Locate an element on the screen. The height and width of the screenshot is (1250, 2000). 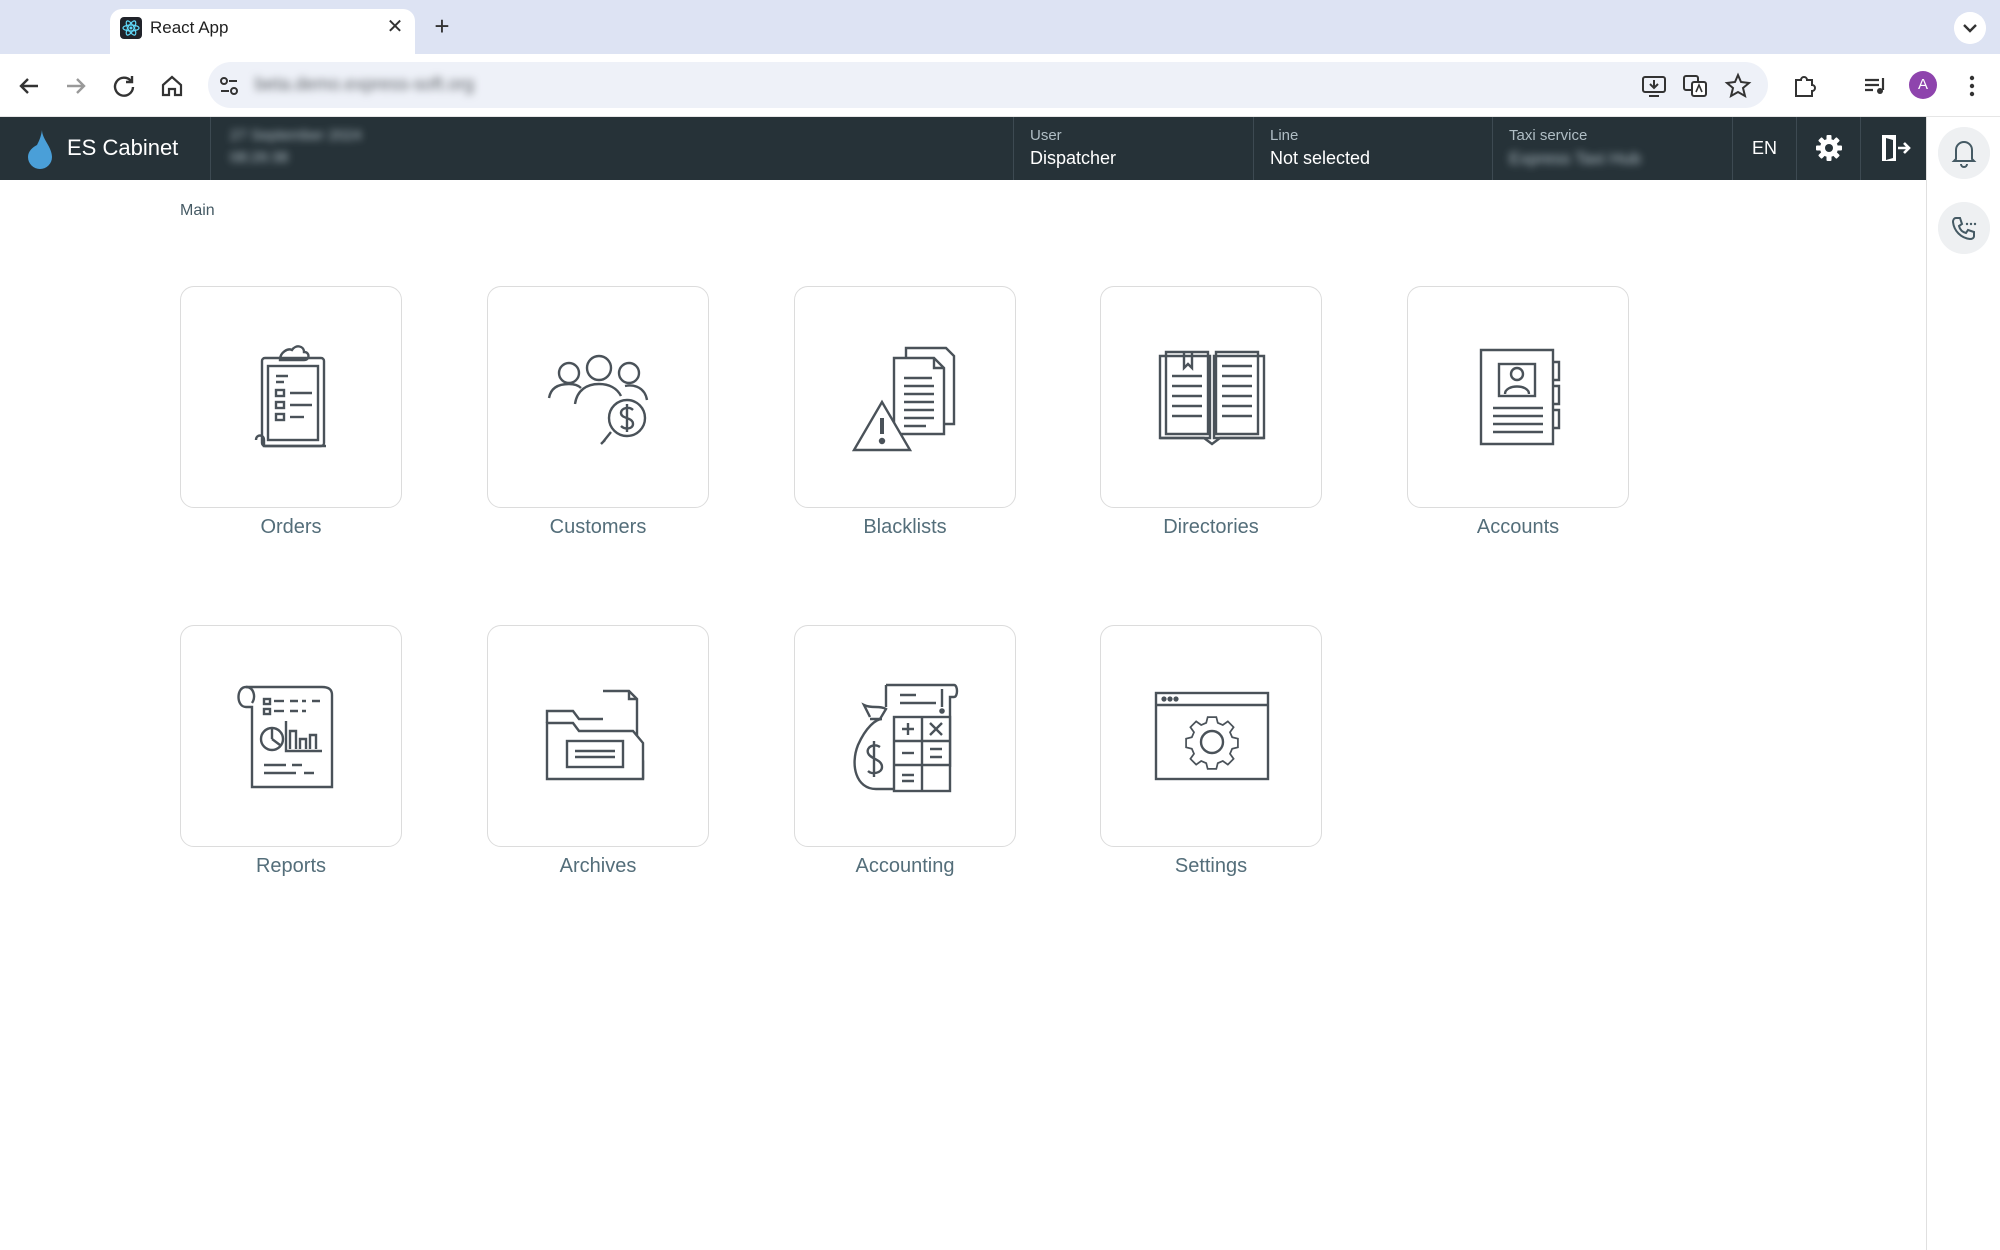
taxi-service-label: Taxi service is located at coordinates (1548, 135).